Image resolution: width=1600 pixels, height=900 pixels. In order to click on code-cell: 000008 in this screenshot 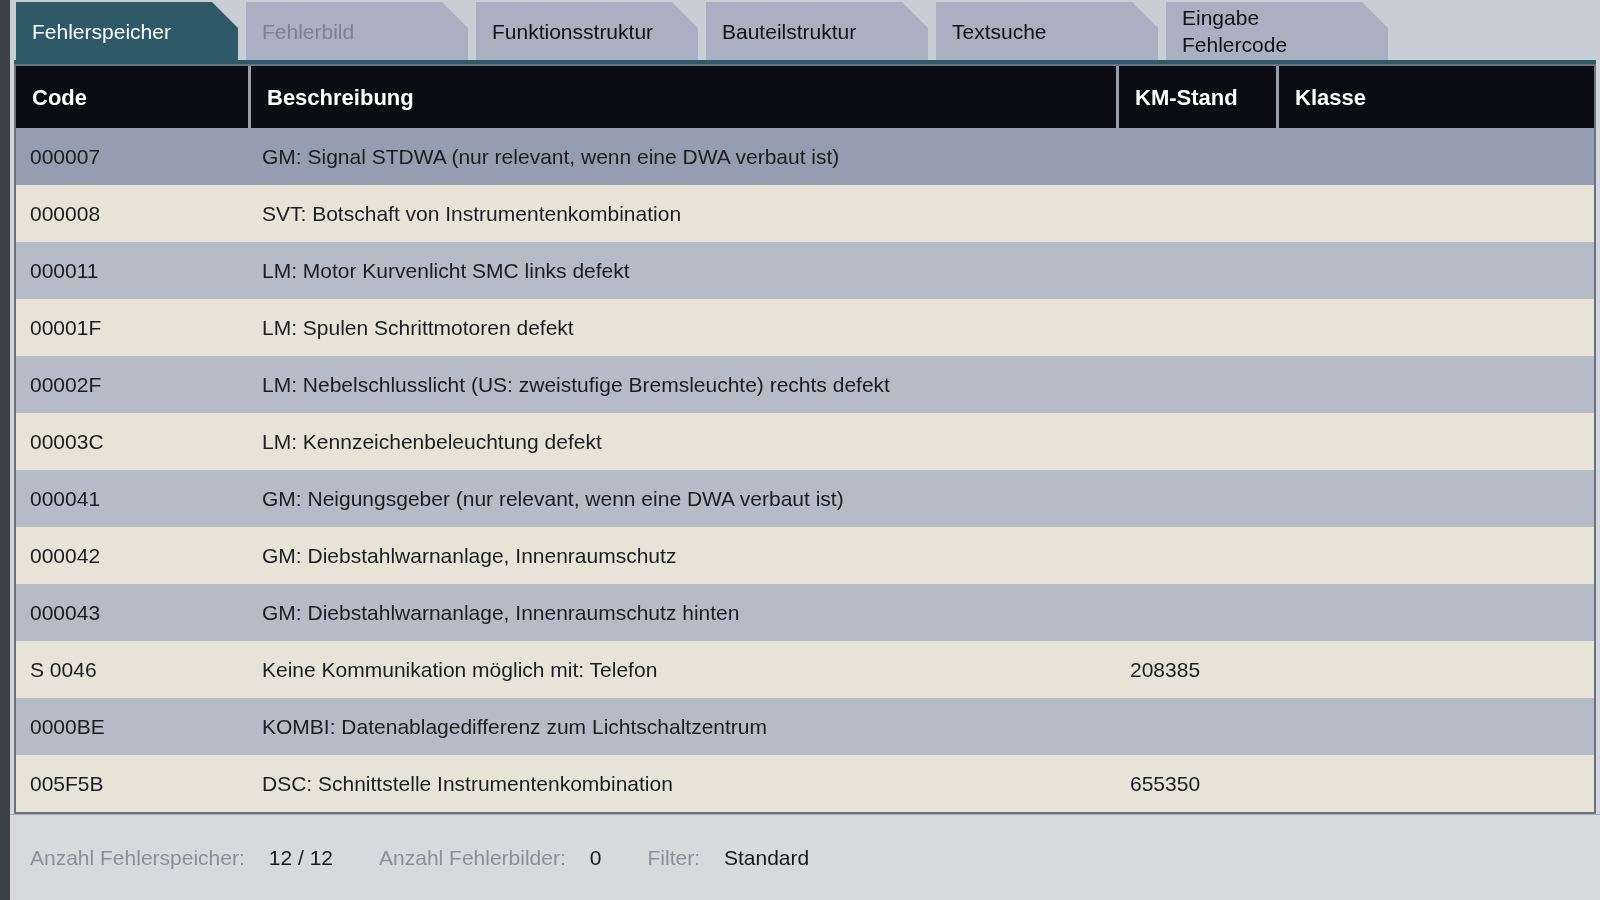, I will do `click(65, 213)`.